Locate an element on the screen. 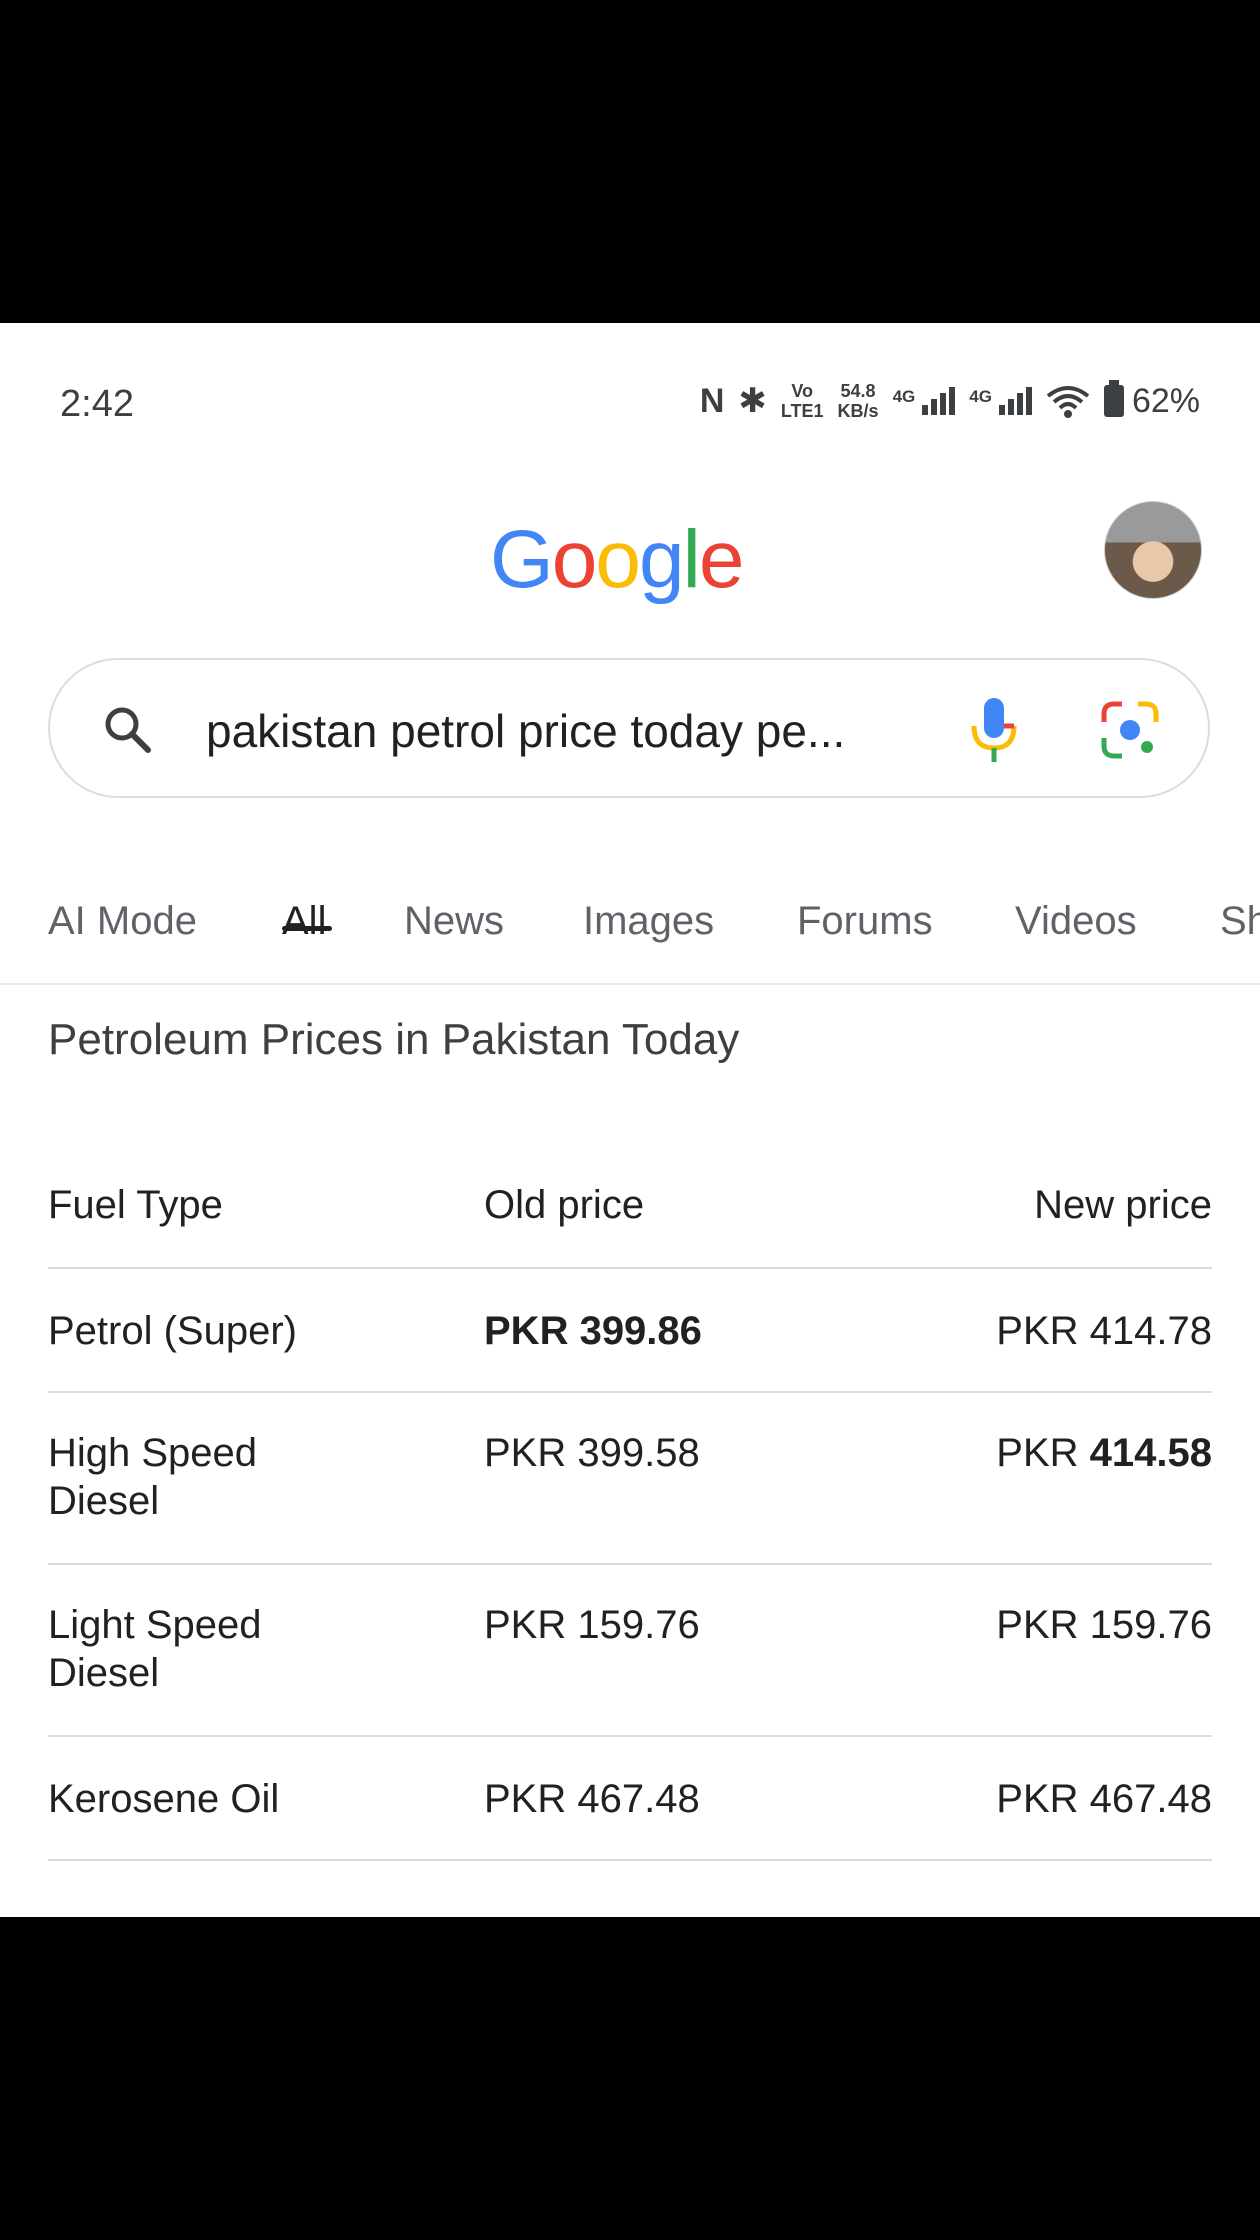 This screenshot has height=2240, width=1260. tab-news: News is located at coordinates (454, 921).